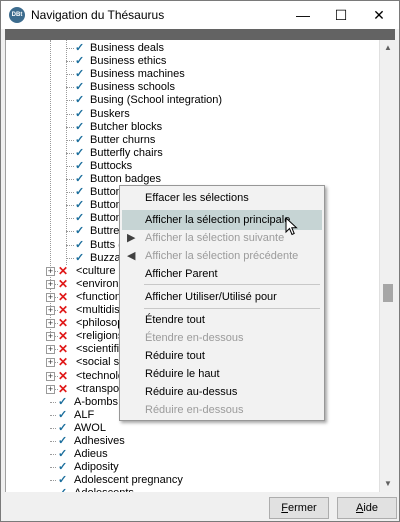 This screenshot has height=522, width=400. What do you see at coordinates (192, 100) in the screenshot?
I see `tree-row: ✓ Busing (School integration)` at bounding box center [192, 100].